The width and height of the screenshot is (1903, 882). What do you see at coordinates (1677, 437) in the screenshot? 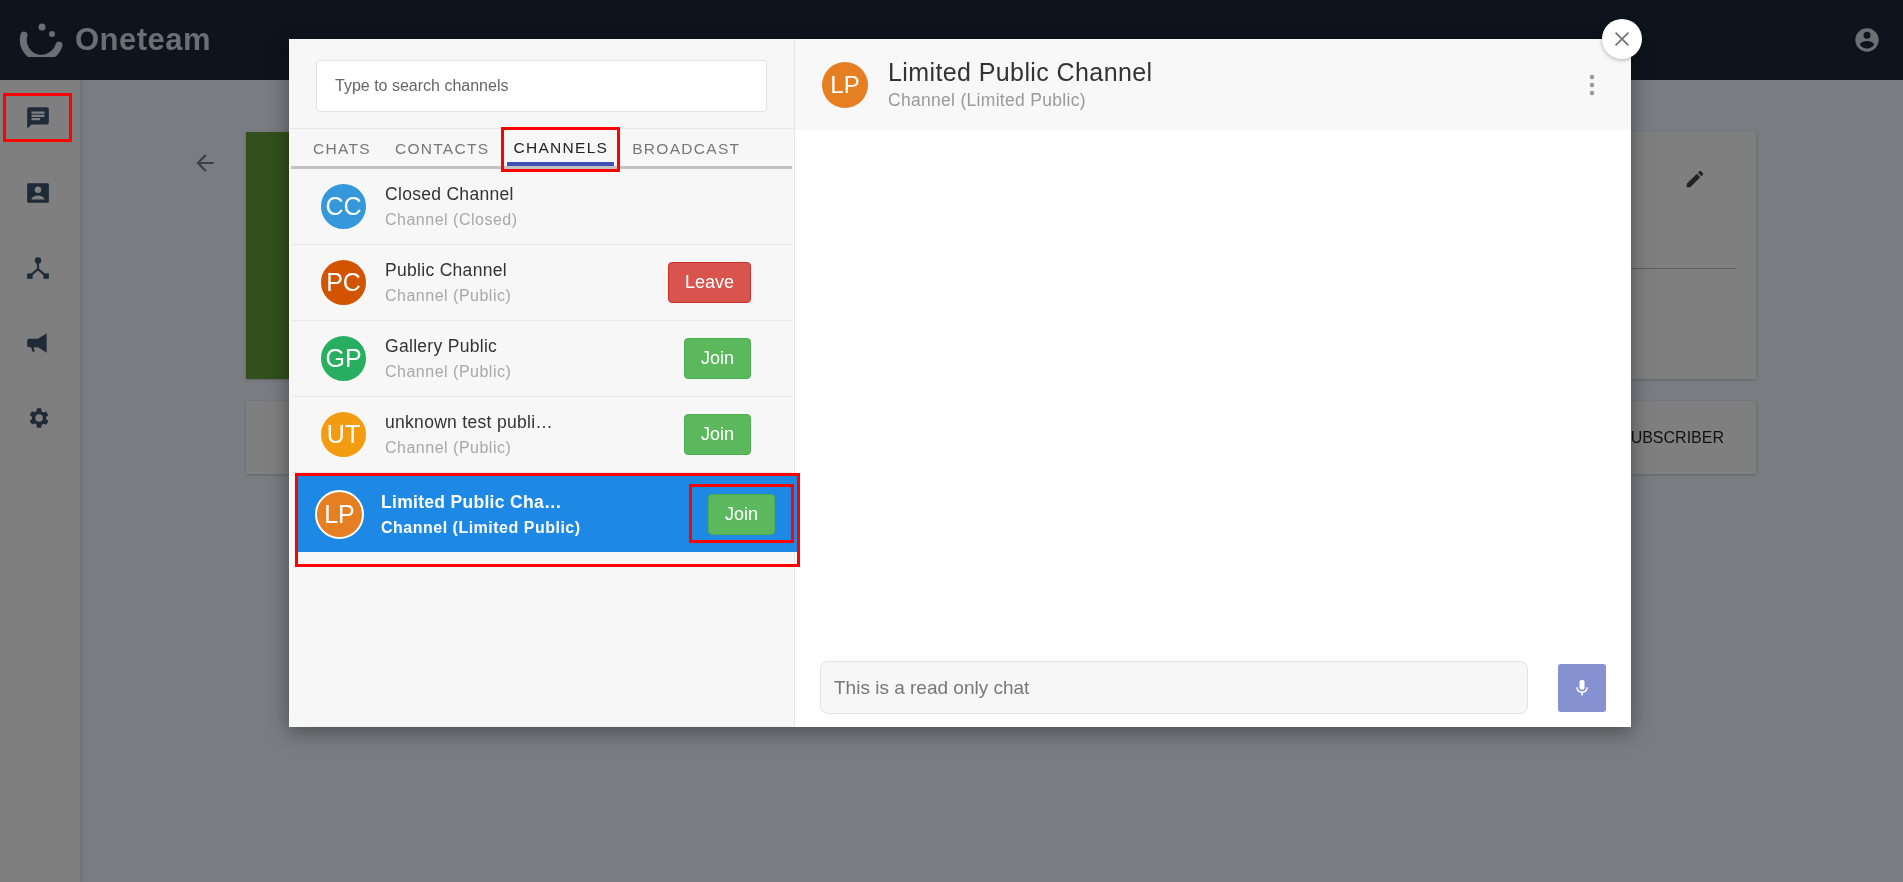
I see `subscriber-label: UBSCRIBER` at bounding box center [1677, 437].